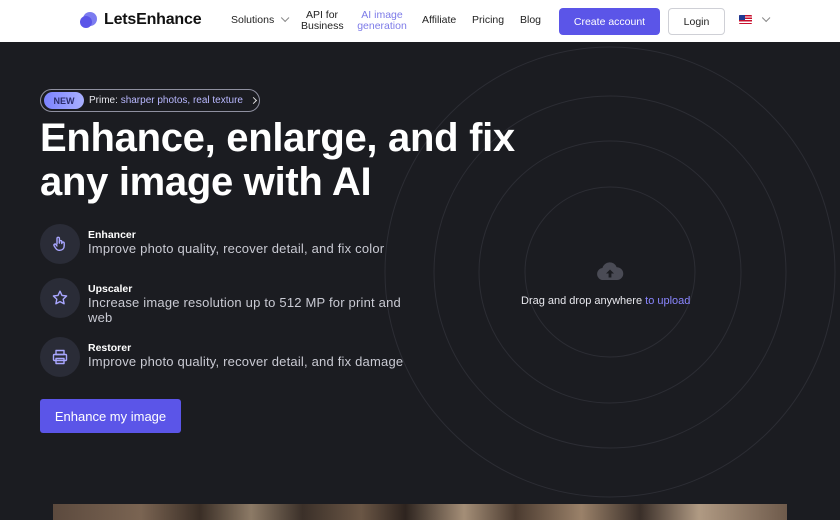 The image size is (840, 520). What do you see at coordinates (253, 20) in the screenshot?
I see `nav-solutions-label: Solutions` at bounding box center [253, 20].